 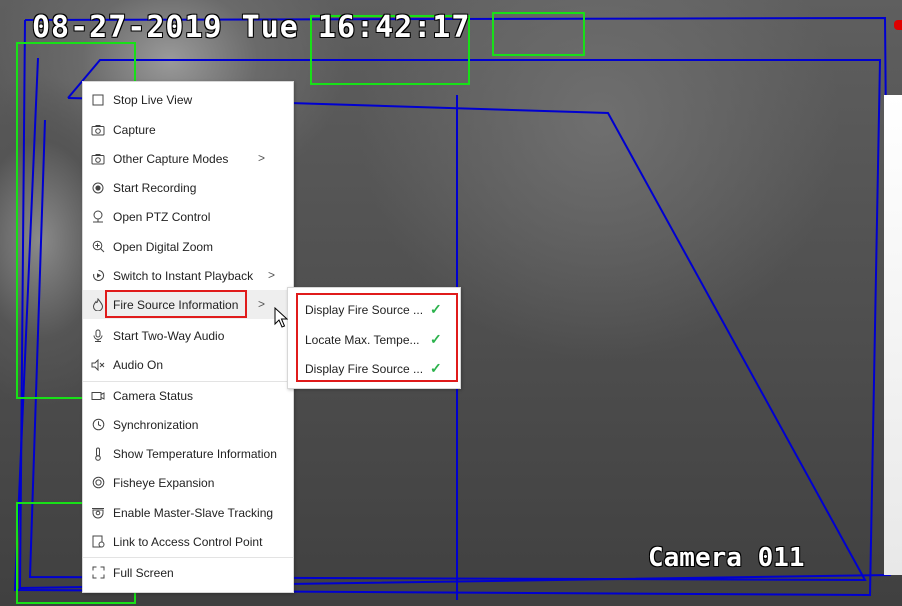 What do you see at coordinates (153, 395) in the screenshot?
I see `menu-item-label: Camera Status` at bounding box center [153, 395].